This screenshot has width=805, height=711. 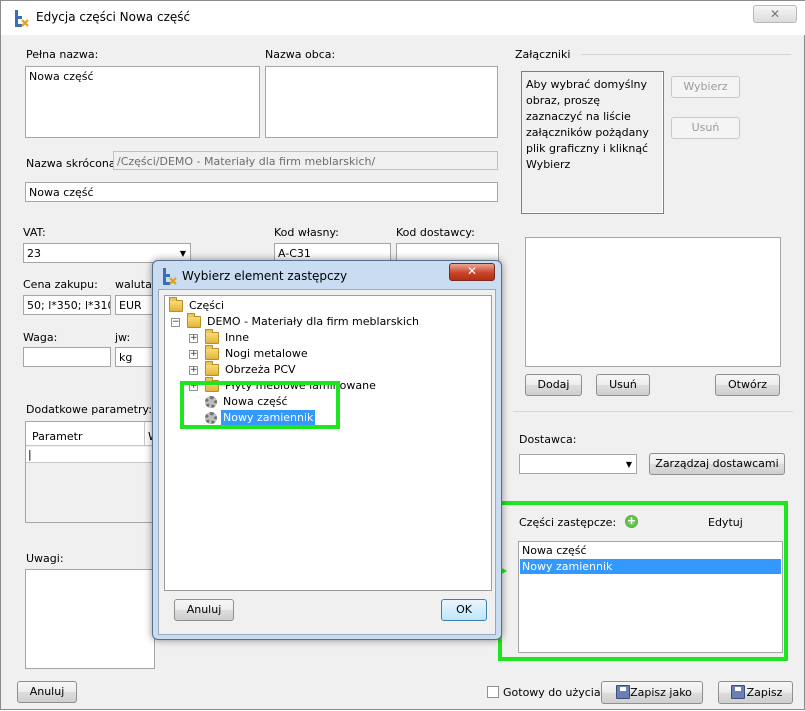 What do you see at coordinates (464, 610) in the screenshot?
I see `dialog-ok-button: OK` at bounding box center [464, 610].